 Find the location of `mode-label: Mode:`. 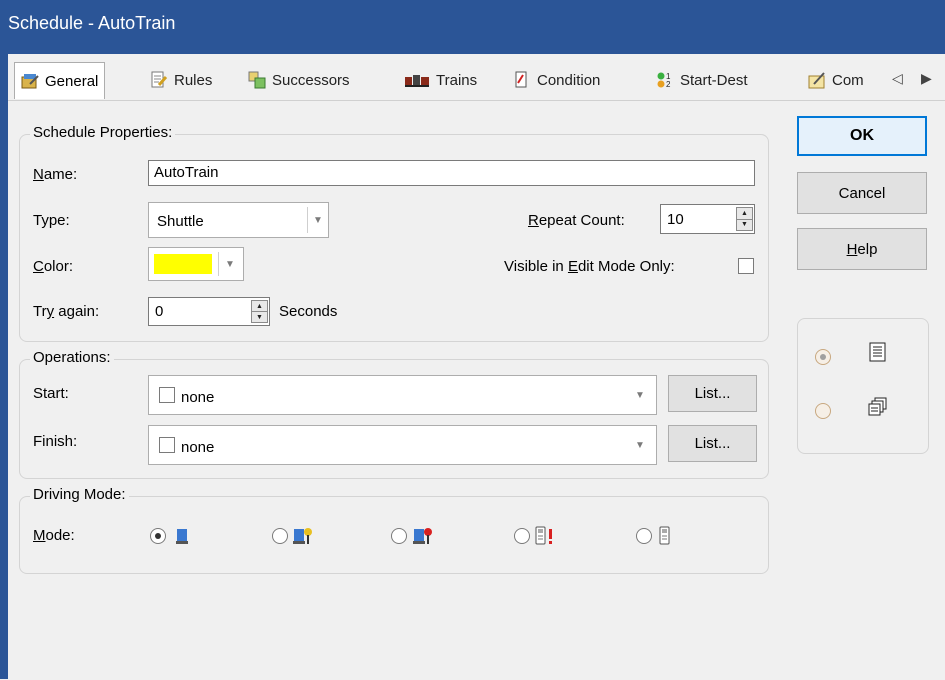

mode-label: Mode: is located at coordinates (54, 535).